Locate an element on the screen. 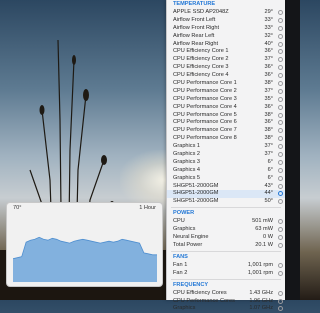 The height and width of the screenshot is (313, 320). sensor-label: CPU Performance Core 2 is located at coordinates (205, 90).